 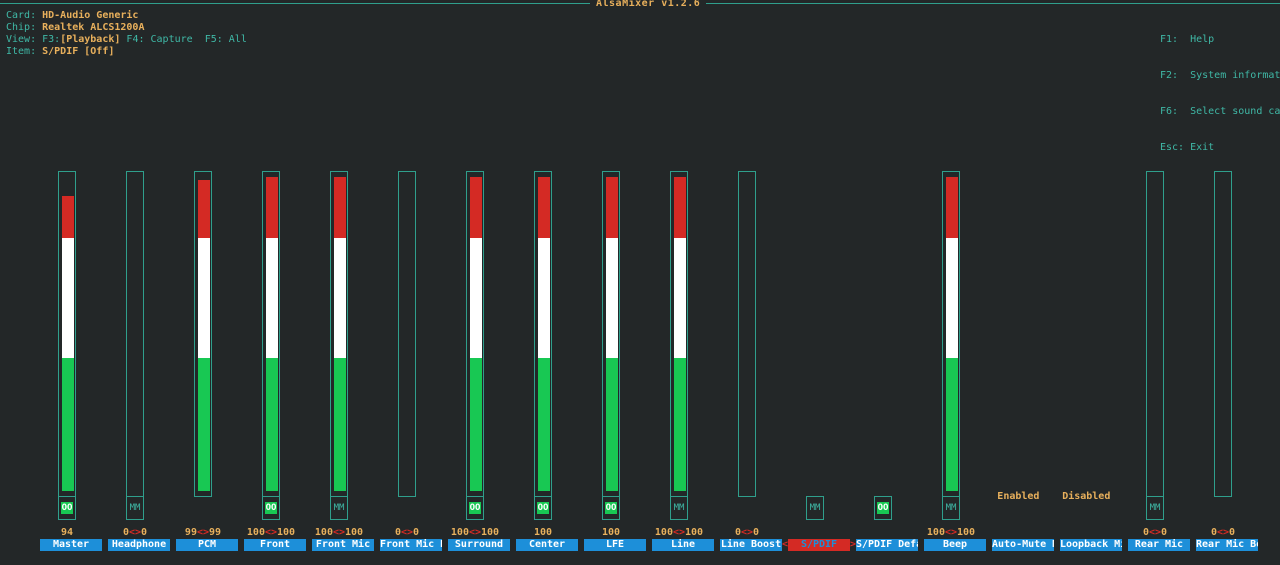 I want to click on channel-label: Surround, so click(x=479, y=545).